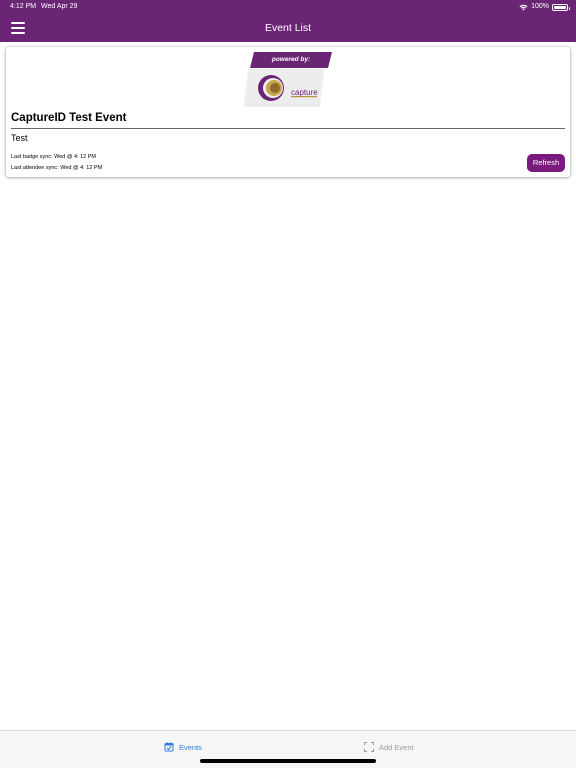 This screenshot has height=768, width=576. I want to click on tab-add-event: Add Event, so click(389, 747).